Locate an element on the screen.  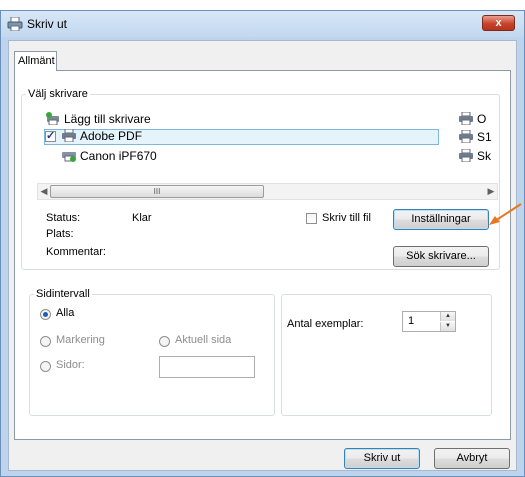
scroll-thumb: III is located at coordinates (157, 191).